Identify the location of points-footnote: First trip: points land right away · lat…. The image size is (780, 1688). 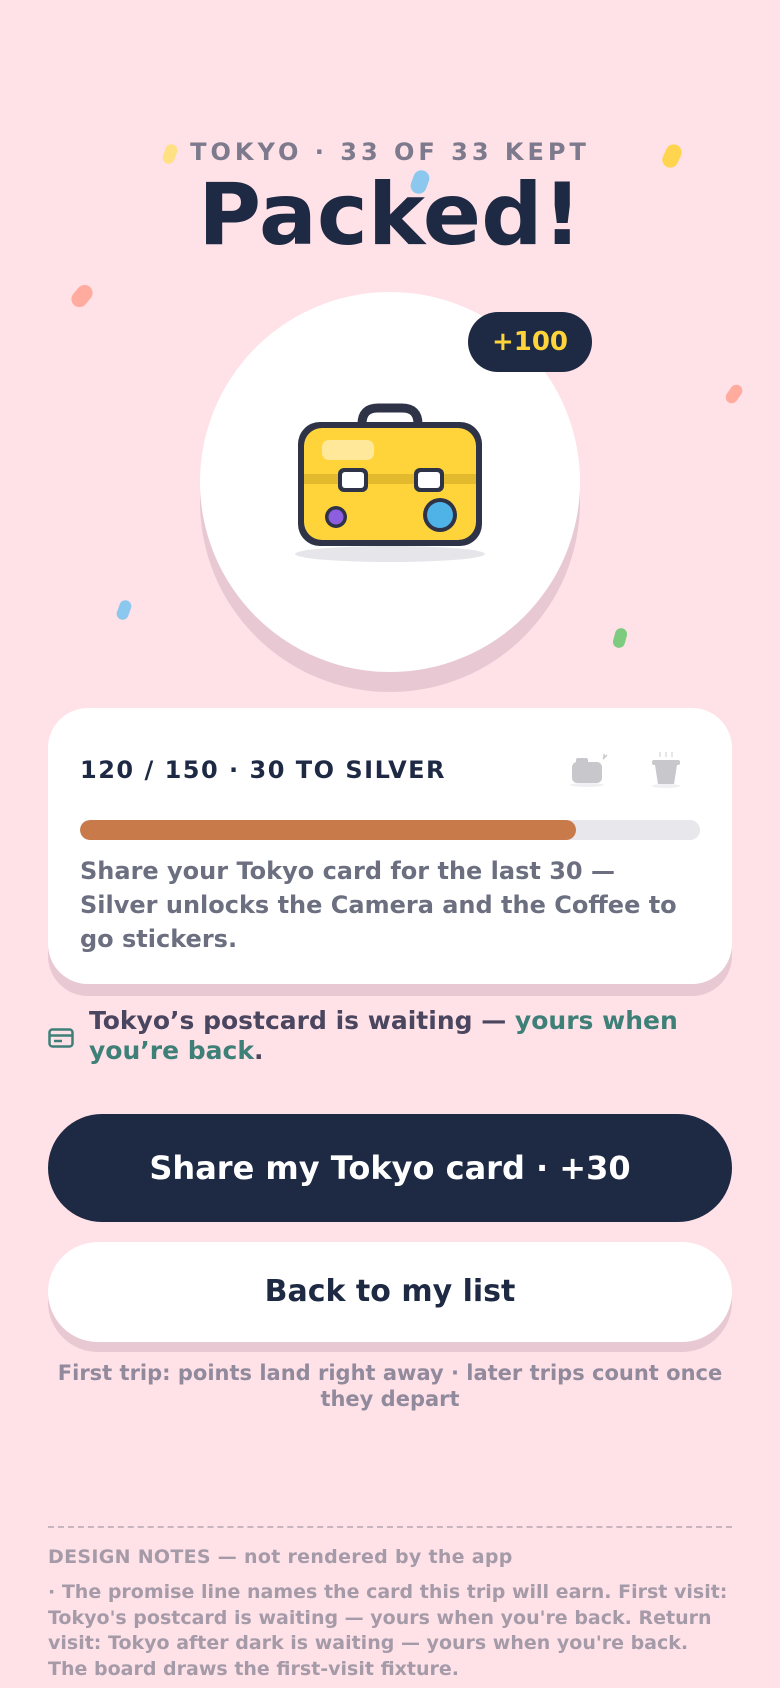
(390, 1386).